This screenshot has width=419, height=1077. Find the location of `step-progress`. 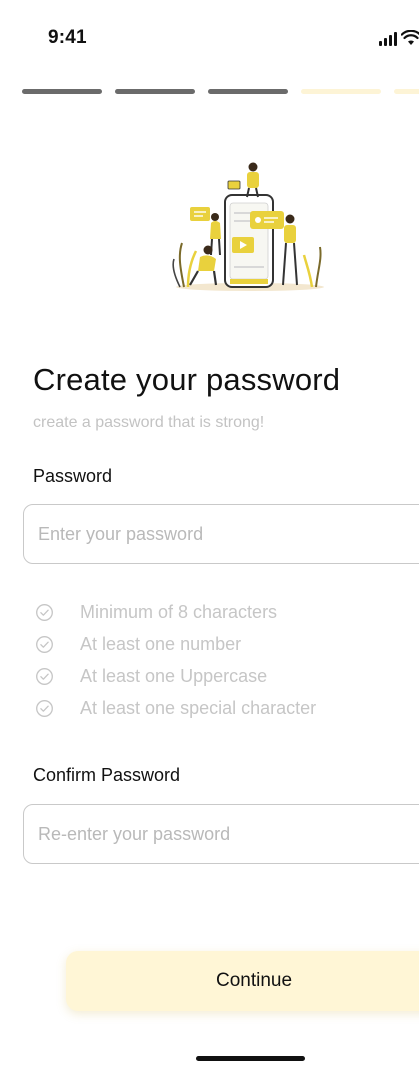

step-progress is located at coordinates (220, 91).